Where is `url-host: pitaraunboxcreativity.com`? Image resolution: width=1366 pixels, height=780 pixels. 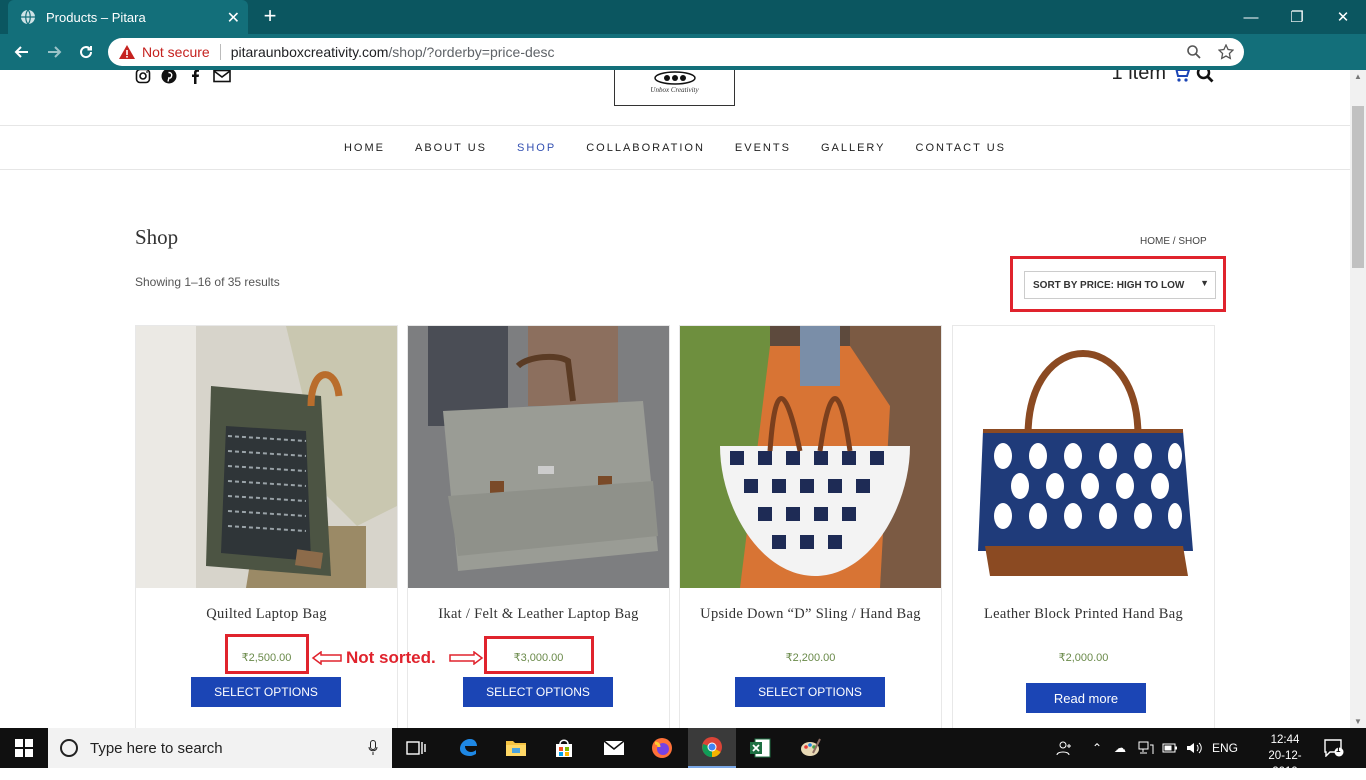 url-host: pitaraunboxcreativity.com is located at coordinates (309, 52).